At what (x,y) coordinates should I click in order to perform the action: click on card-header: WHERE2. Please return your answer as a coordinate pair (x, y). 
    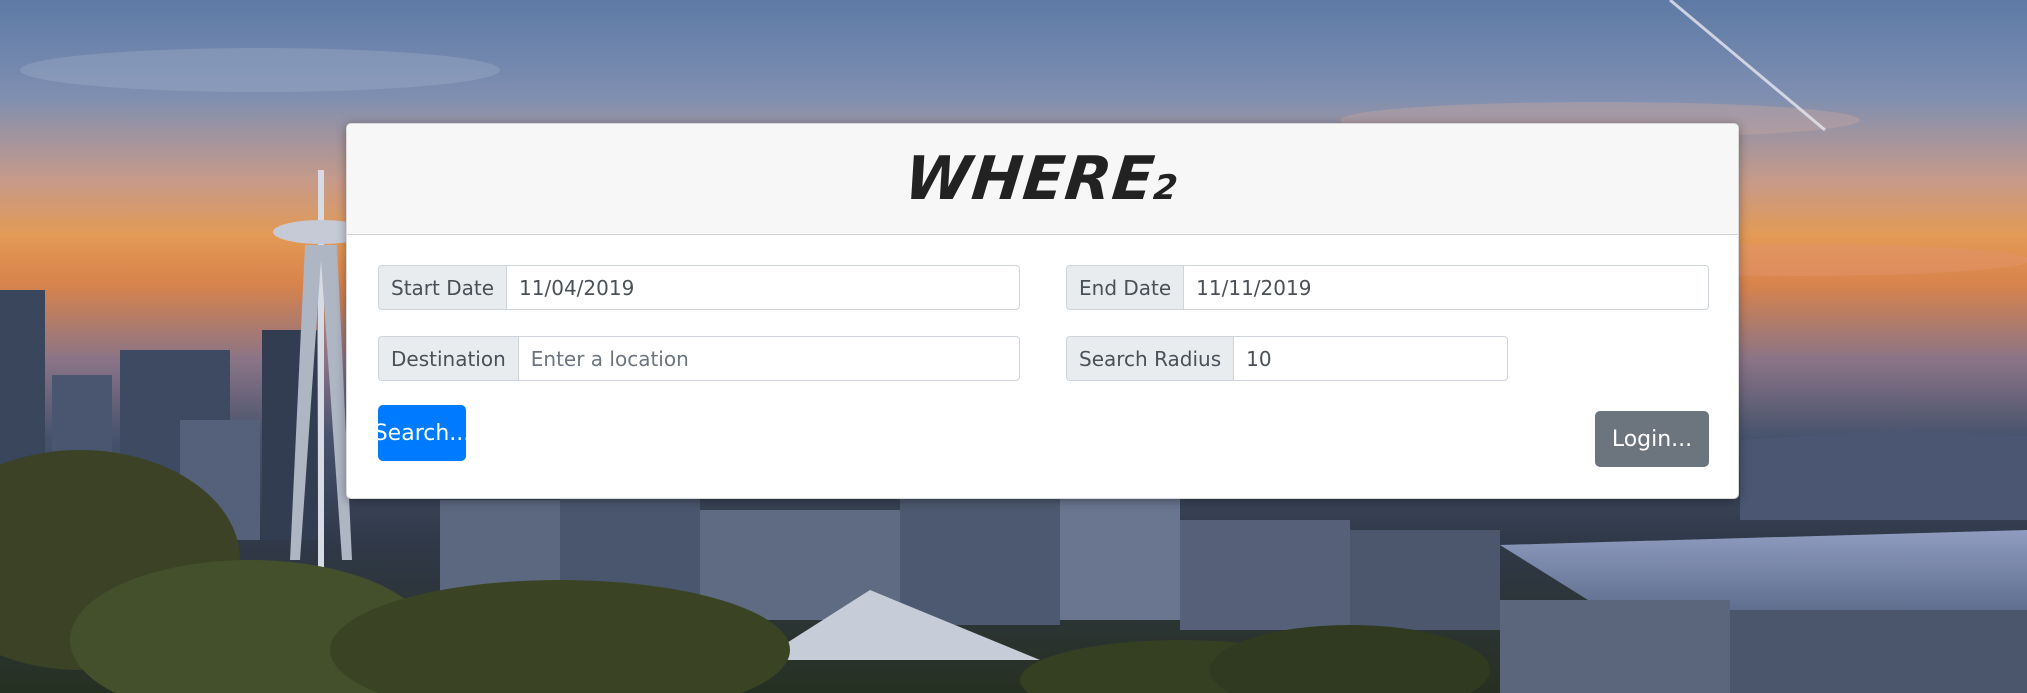
    Looking at the image, I should click on (1042, 179).